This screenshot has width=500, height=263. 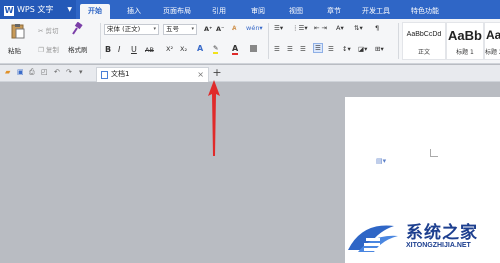 What do you see at coordinates (180, 29) in the screenshot?
I see `font-size-select: 五号` at bounding box center [180, 29].